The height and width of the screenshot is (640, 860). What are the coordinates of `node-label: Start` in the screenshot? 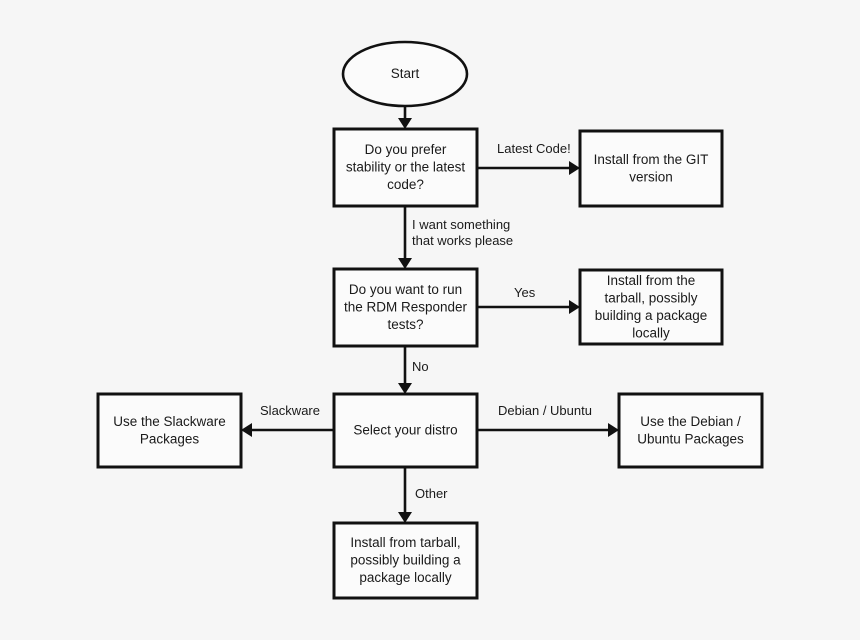 It's located at (405, 73).